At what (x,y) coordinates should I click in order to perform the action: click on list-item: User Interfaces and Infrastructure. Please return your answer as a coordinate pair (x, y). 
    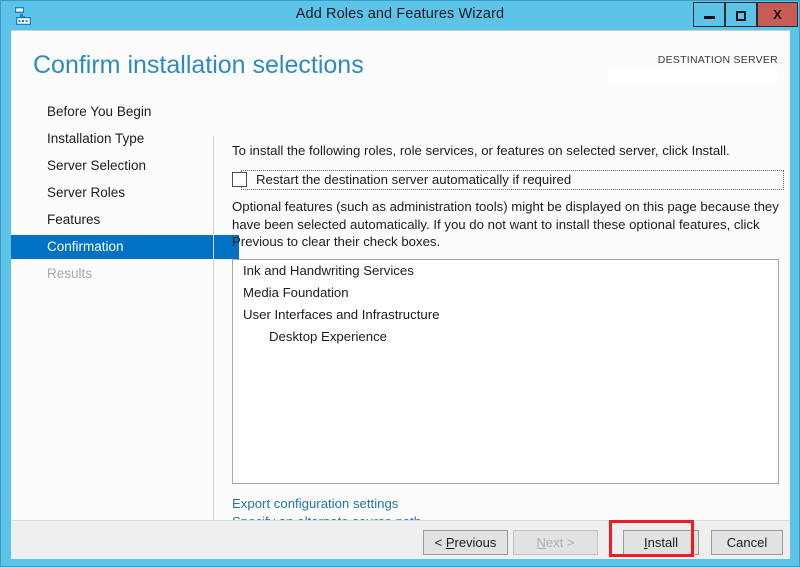
    Looking at the image, I should click on (505, 315).